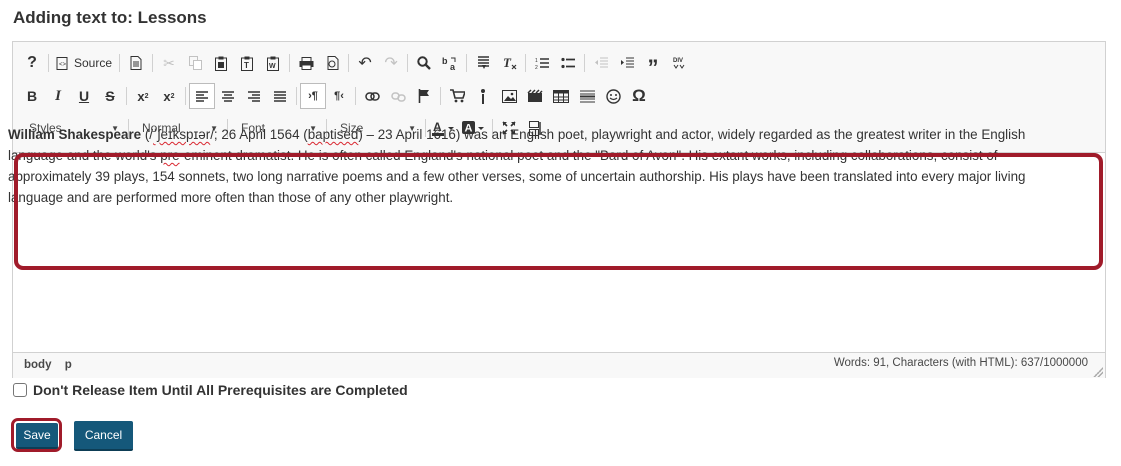 The image size is (1121, 466). I want to click on new-page-icon, so click(136, 63).